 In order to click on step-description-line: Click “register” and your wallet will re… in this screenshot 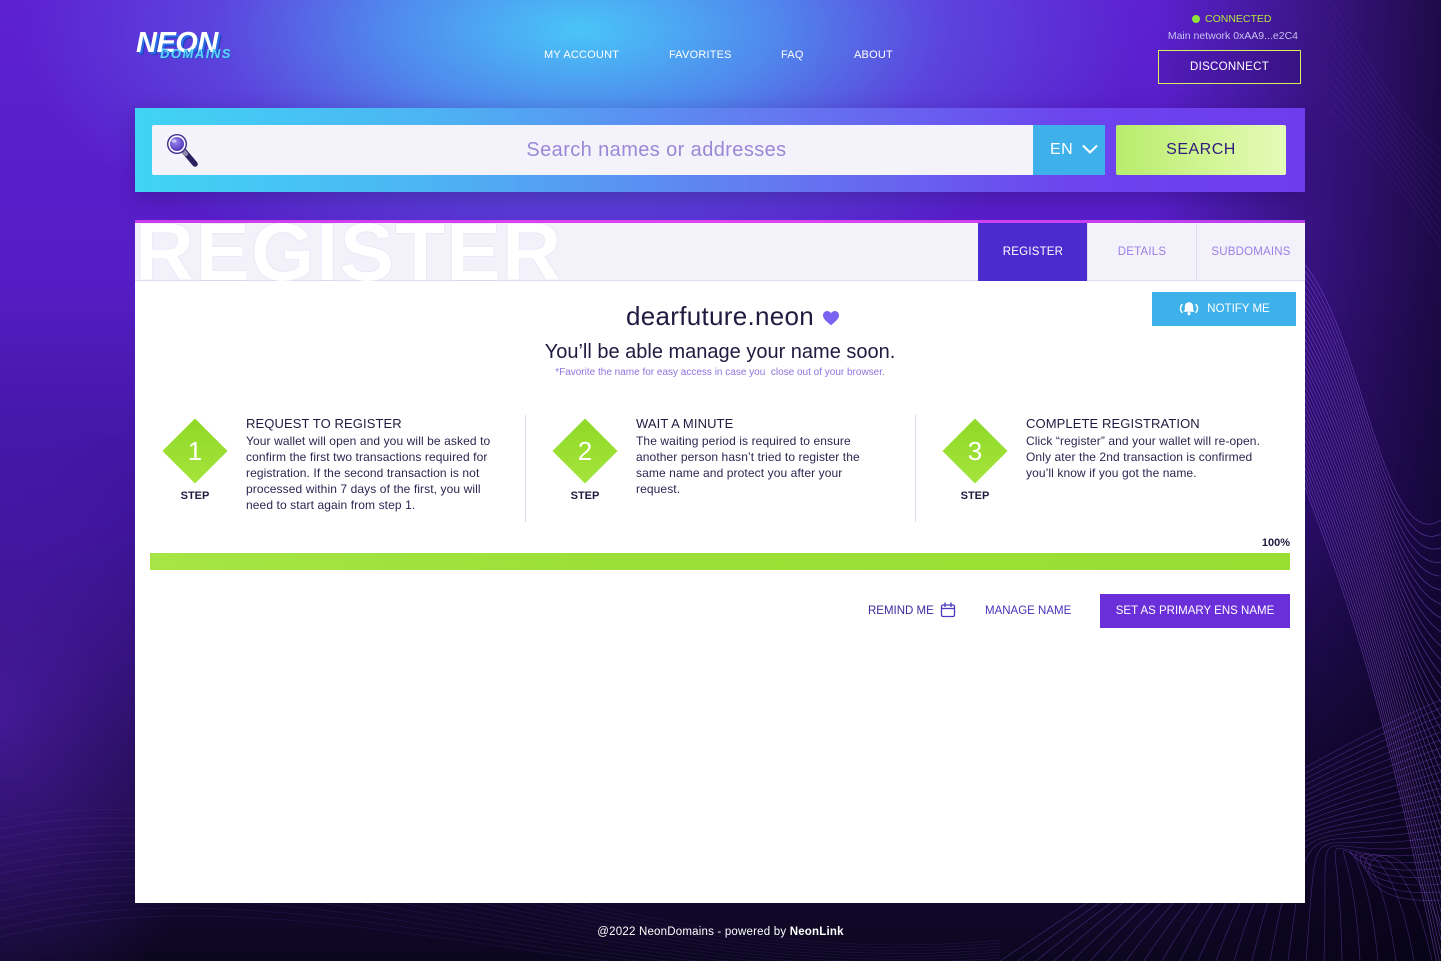, I will do `click(1143, 441)`.